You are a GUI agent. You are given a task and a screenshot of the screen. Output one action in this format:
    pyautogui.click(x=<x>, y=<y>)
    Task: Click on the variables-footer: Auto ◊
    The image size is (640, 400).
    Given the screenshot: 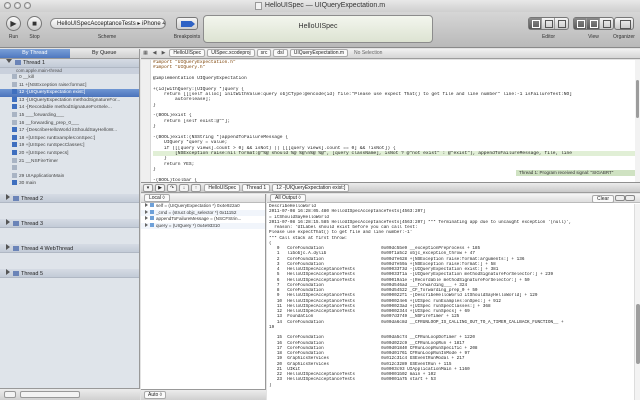 What is the action you would take?
    pyautogui.click(x=203, y=394)
    